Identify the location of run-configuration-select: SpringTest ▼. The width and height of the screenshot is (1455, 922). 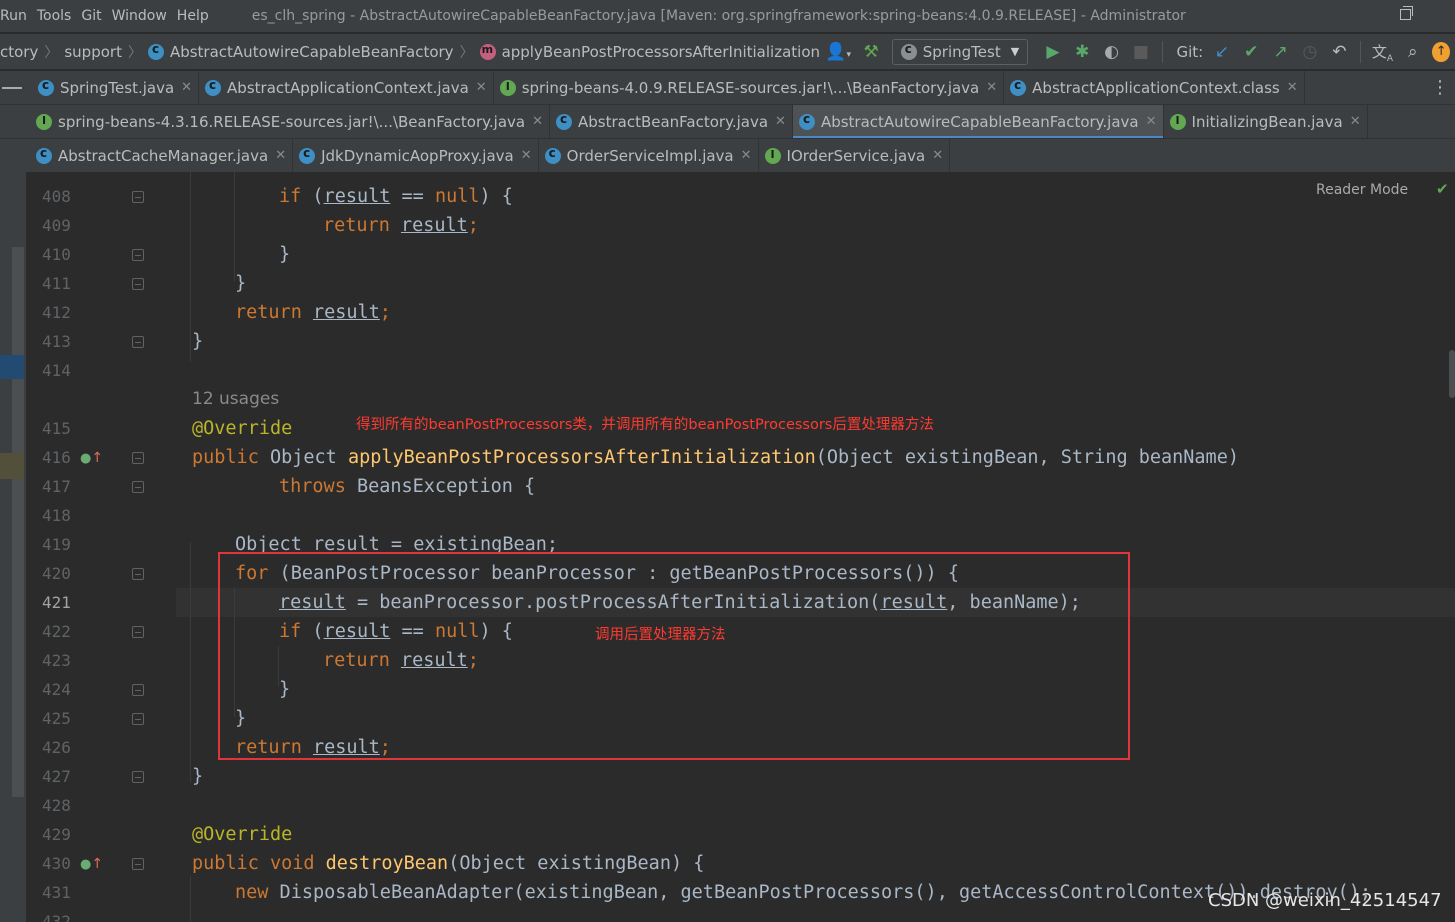
(960, 51).